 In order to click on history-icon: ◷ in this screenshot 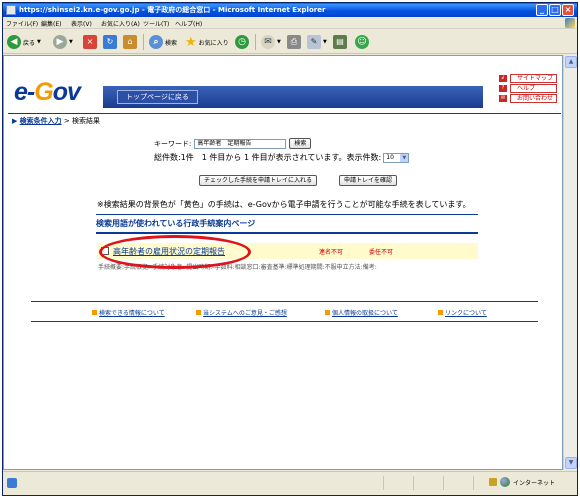, I will do `click(242, 42)`.